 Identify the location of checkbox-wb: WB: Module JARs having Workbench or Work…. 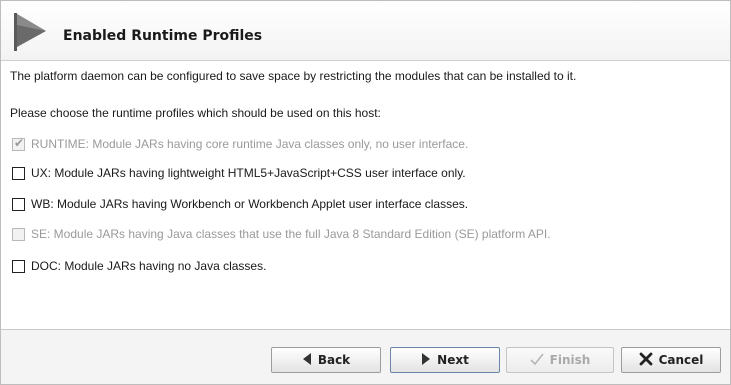
(240, 204).